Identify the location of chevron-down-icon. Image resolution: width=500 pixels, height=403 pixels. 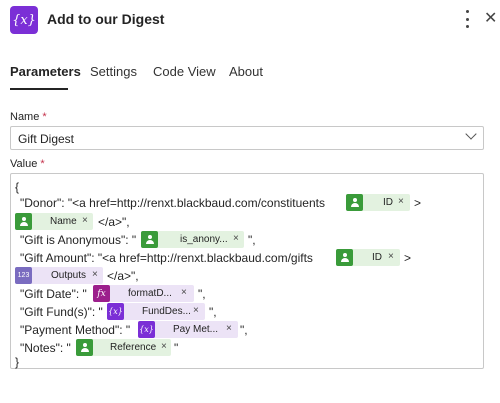
(471, 134).